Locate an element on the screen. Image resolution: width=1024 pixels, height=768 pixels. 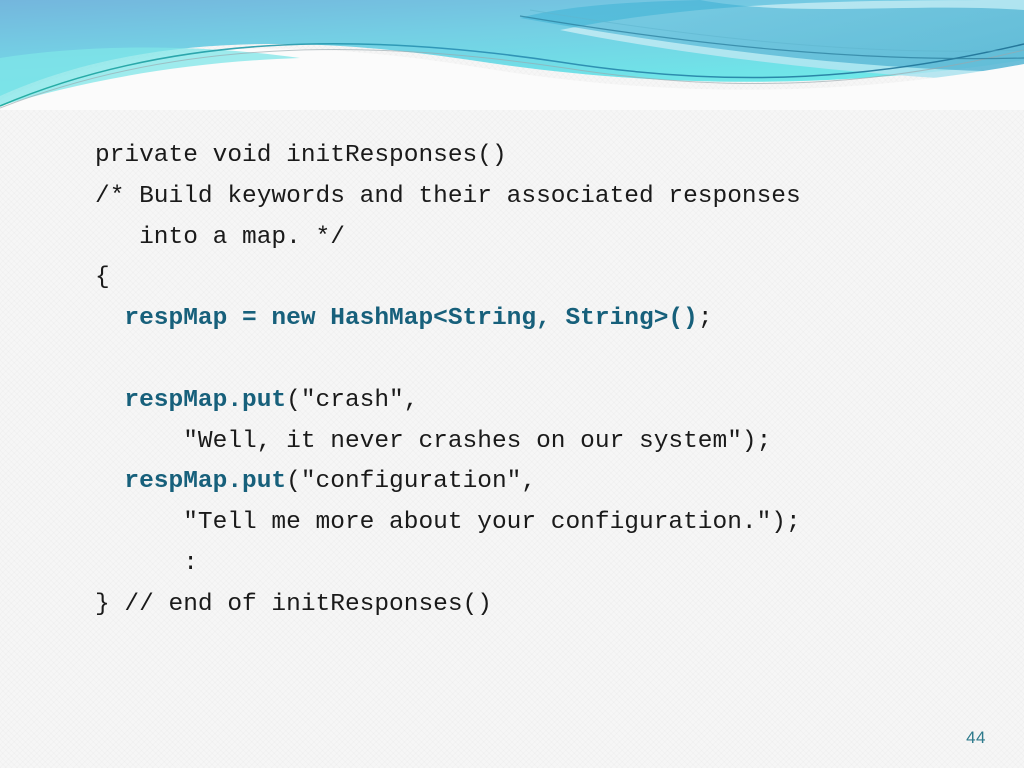
wave-fill-pale is located at coordinates (792, 41).